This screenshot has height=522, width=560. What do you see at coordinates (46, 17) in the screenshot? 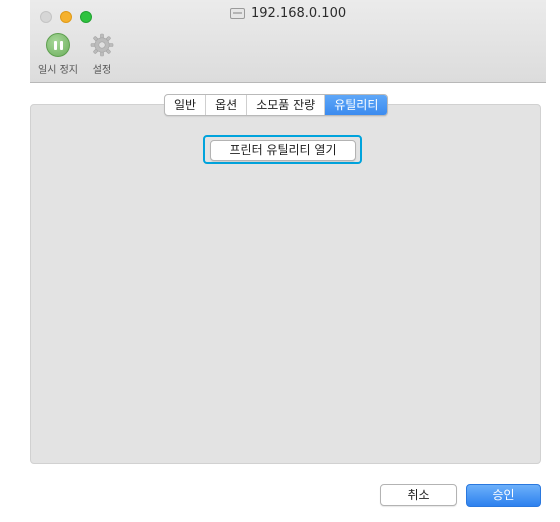
I see `close-window-button` at bounding box center [46, 17].